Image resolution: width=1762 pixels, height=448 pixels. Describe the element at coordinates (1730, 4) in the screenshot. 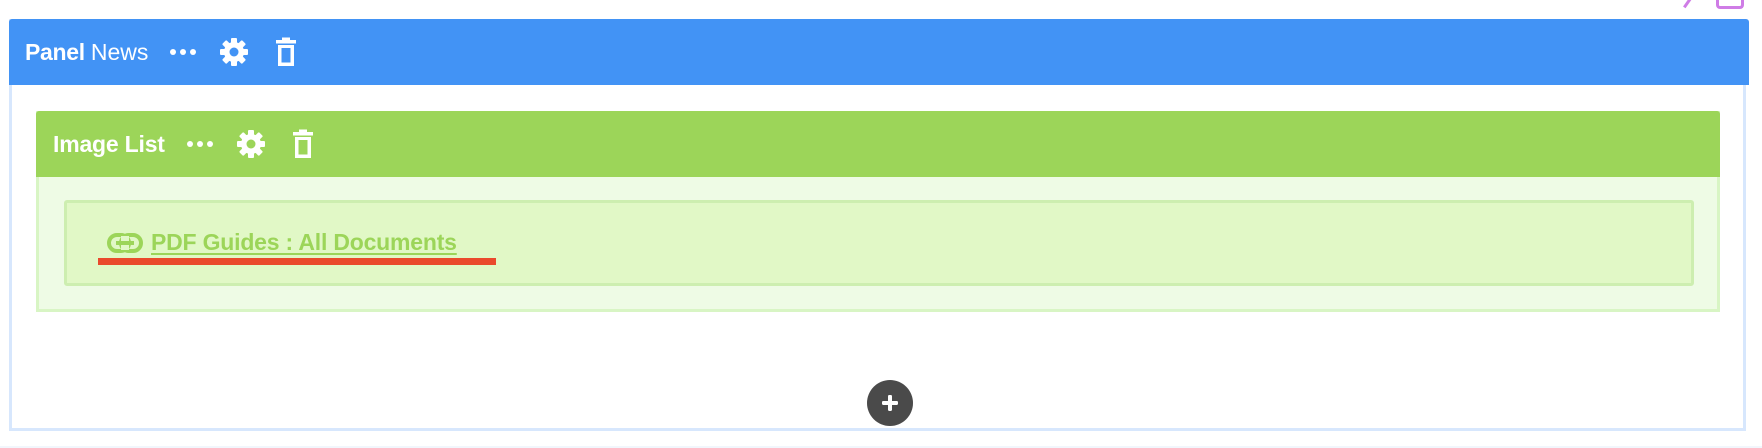

I see `copy-icon` at that location.